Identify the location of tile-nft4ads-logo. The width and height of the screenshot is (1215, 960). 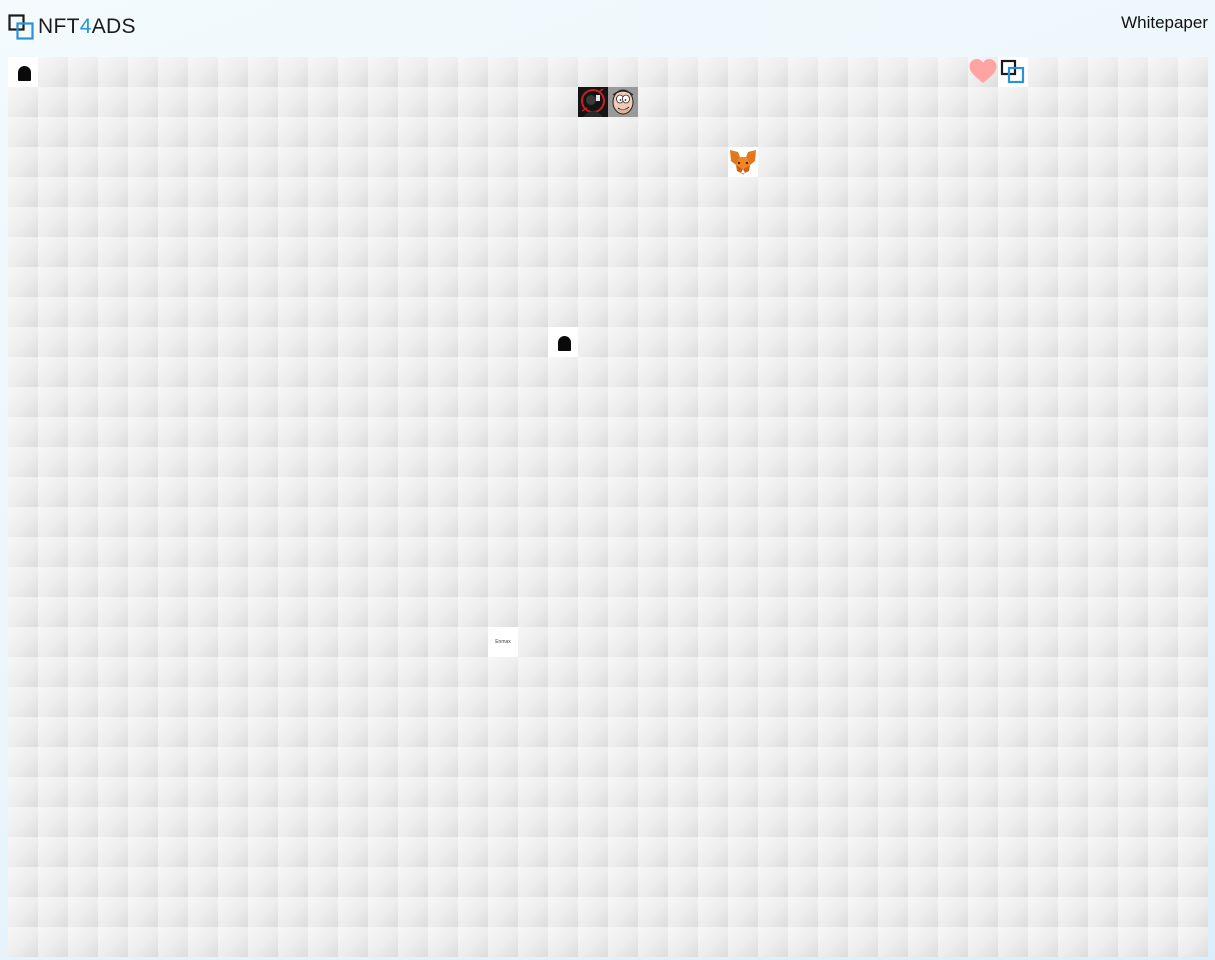
(1013, 72).